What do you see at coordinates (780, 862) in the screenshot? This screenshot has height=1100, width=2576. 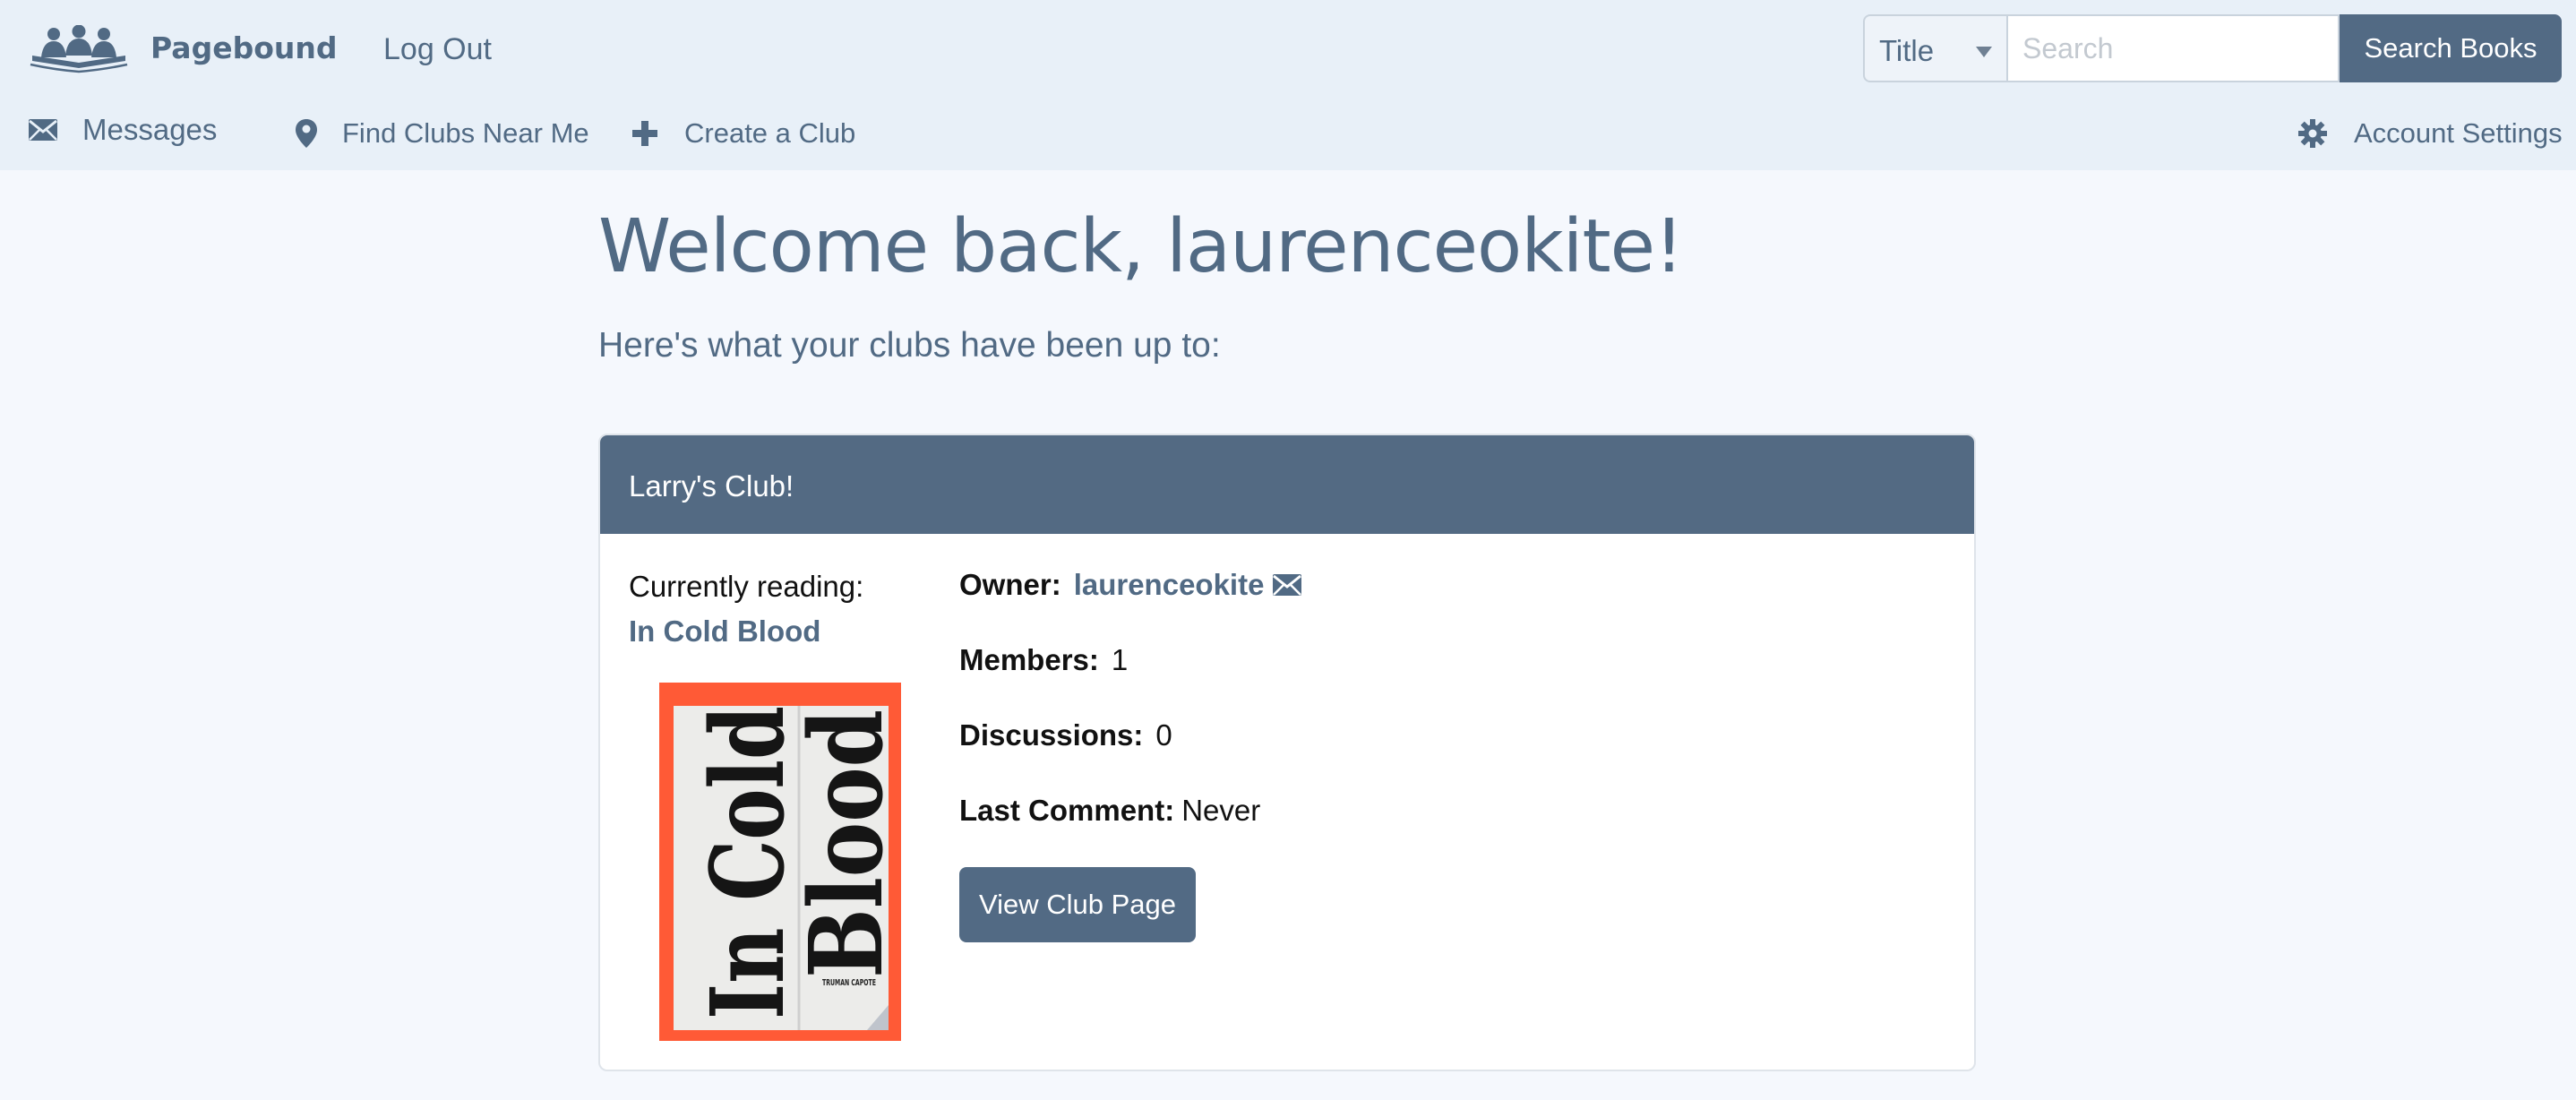 I see `book-cover-image: In Cold Blood TRUMAN CAPOTE` at bounding box center [780, 862].